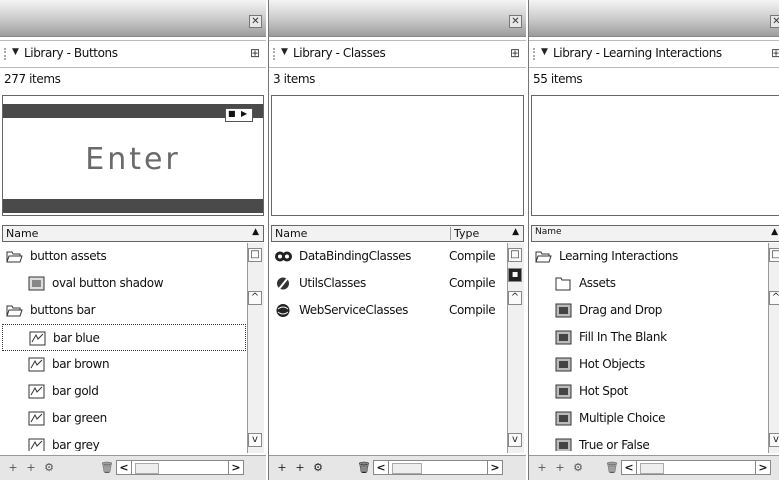 The height and width of the screenshot is (480, 779). Describe the element at coordinates (388, 283) in the screenshot. I see `list-item: UtilsClasses Compile` at that location.